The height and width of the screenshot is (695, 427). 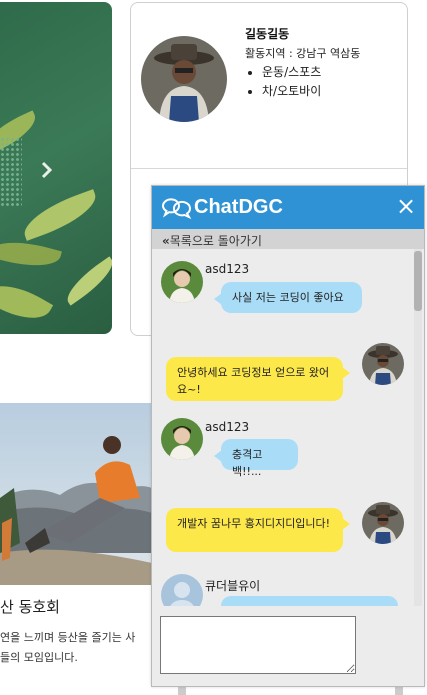 I want to click on message-bubble: 개발자 꿈나무 홍지디지디입니다!, so click(x=258, y=530).